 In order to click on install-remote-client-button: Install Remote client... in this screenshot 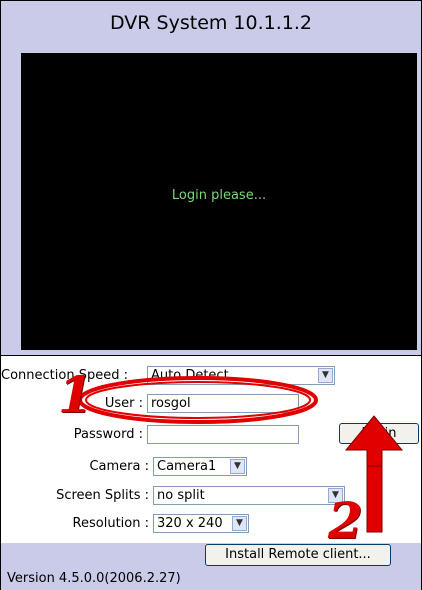, I will do `click(298, 555)`.